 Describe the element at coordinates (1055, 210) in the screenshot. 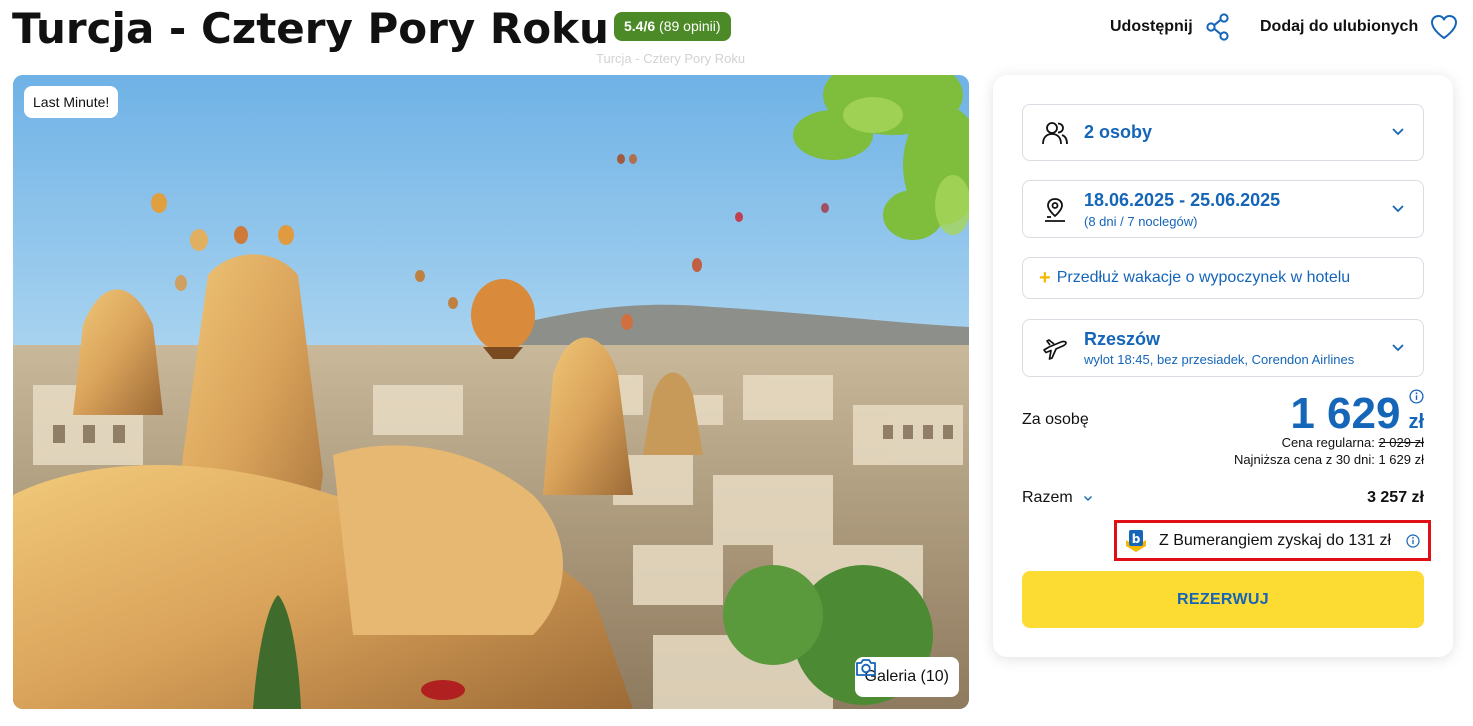

I see `location-pin-icon` at that location.